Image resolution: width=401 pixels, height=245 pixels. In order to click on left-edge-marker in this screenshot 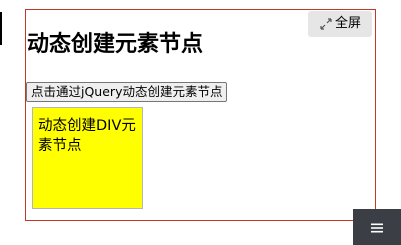, I will do `click(1, 28)`.